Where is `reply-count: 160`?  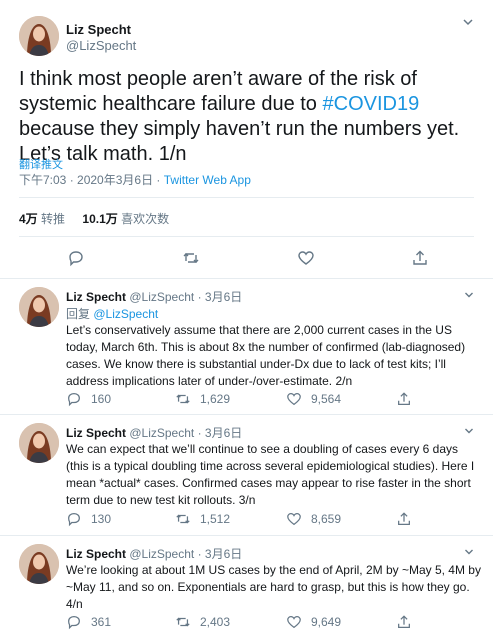 reply-count: 160 is located at coordinates (101, 399).